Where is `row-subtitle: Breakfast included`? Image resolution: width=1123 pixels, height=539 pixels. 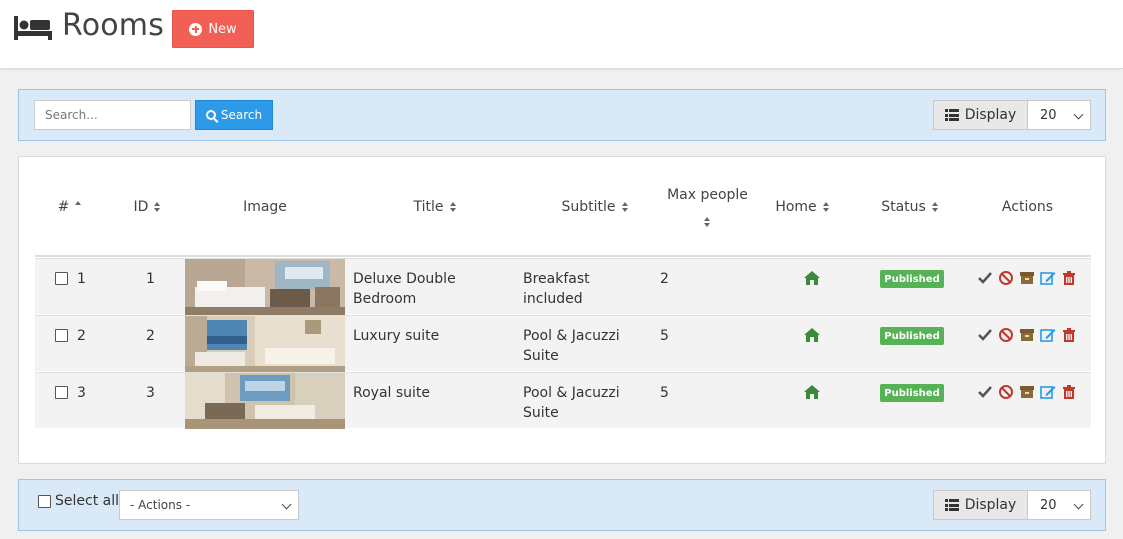 row-subtitle: Breakfast included is located at coordinates (556, 289).